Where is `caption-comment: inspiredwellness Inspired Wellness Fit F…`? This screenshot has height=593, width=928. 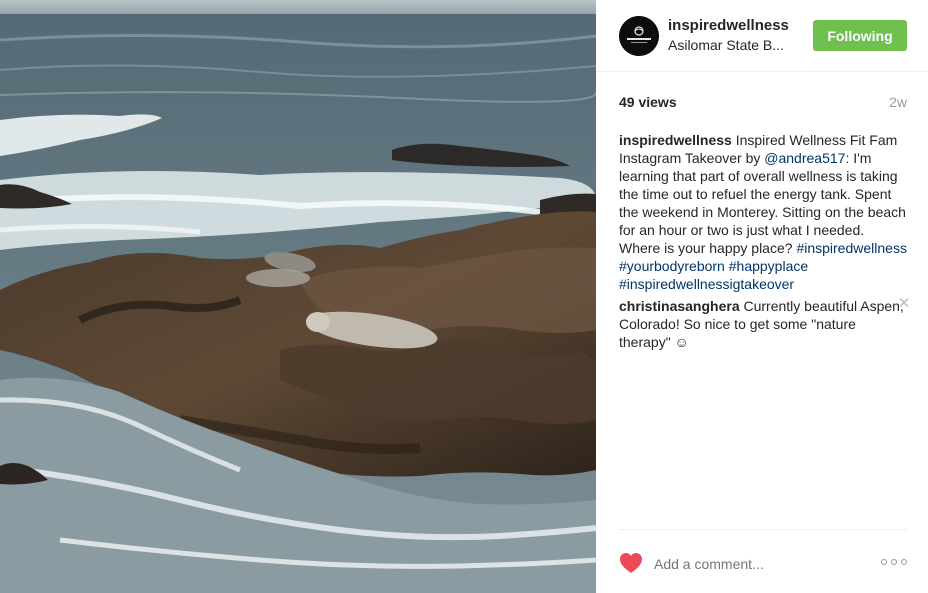 caption-comment: inspiredwellness Inspired Wellness Fit F… is located at coordinates (763, 212).